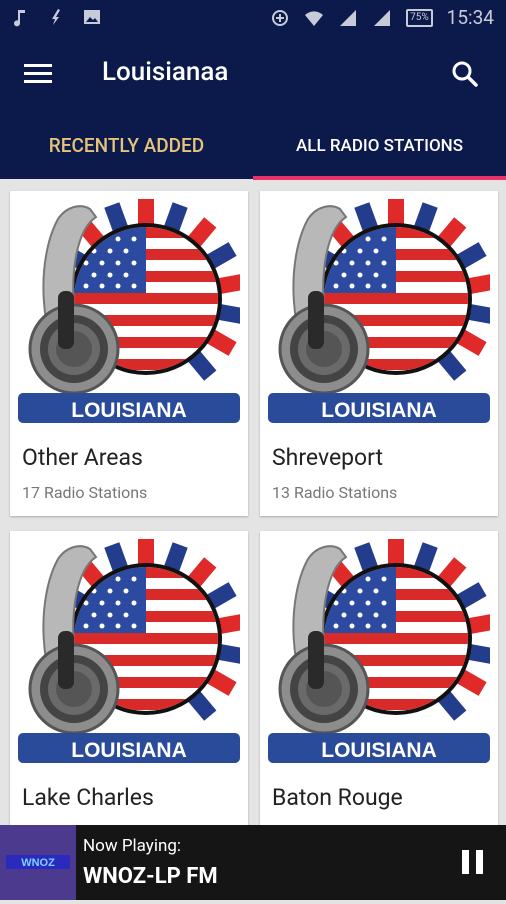 The height and width of the screenshot is (904, 506). I want to click on tab-recently-added: RECENTLY ADDED, so click(126, 146).